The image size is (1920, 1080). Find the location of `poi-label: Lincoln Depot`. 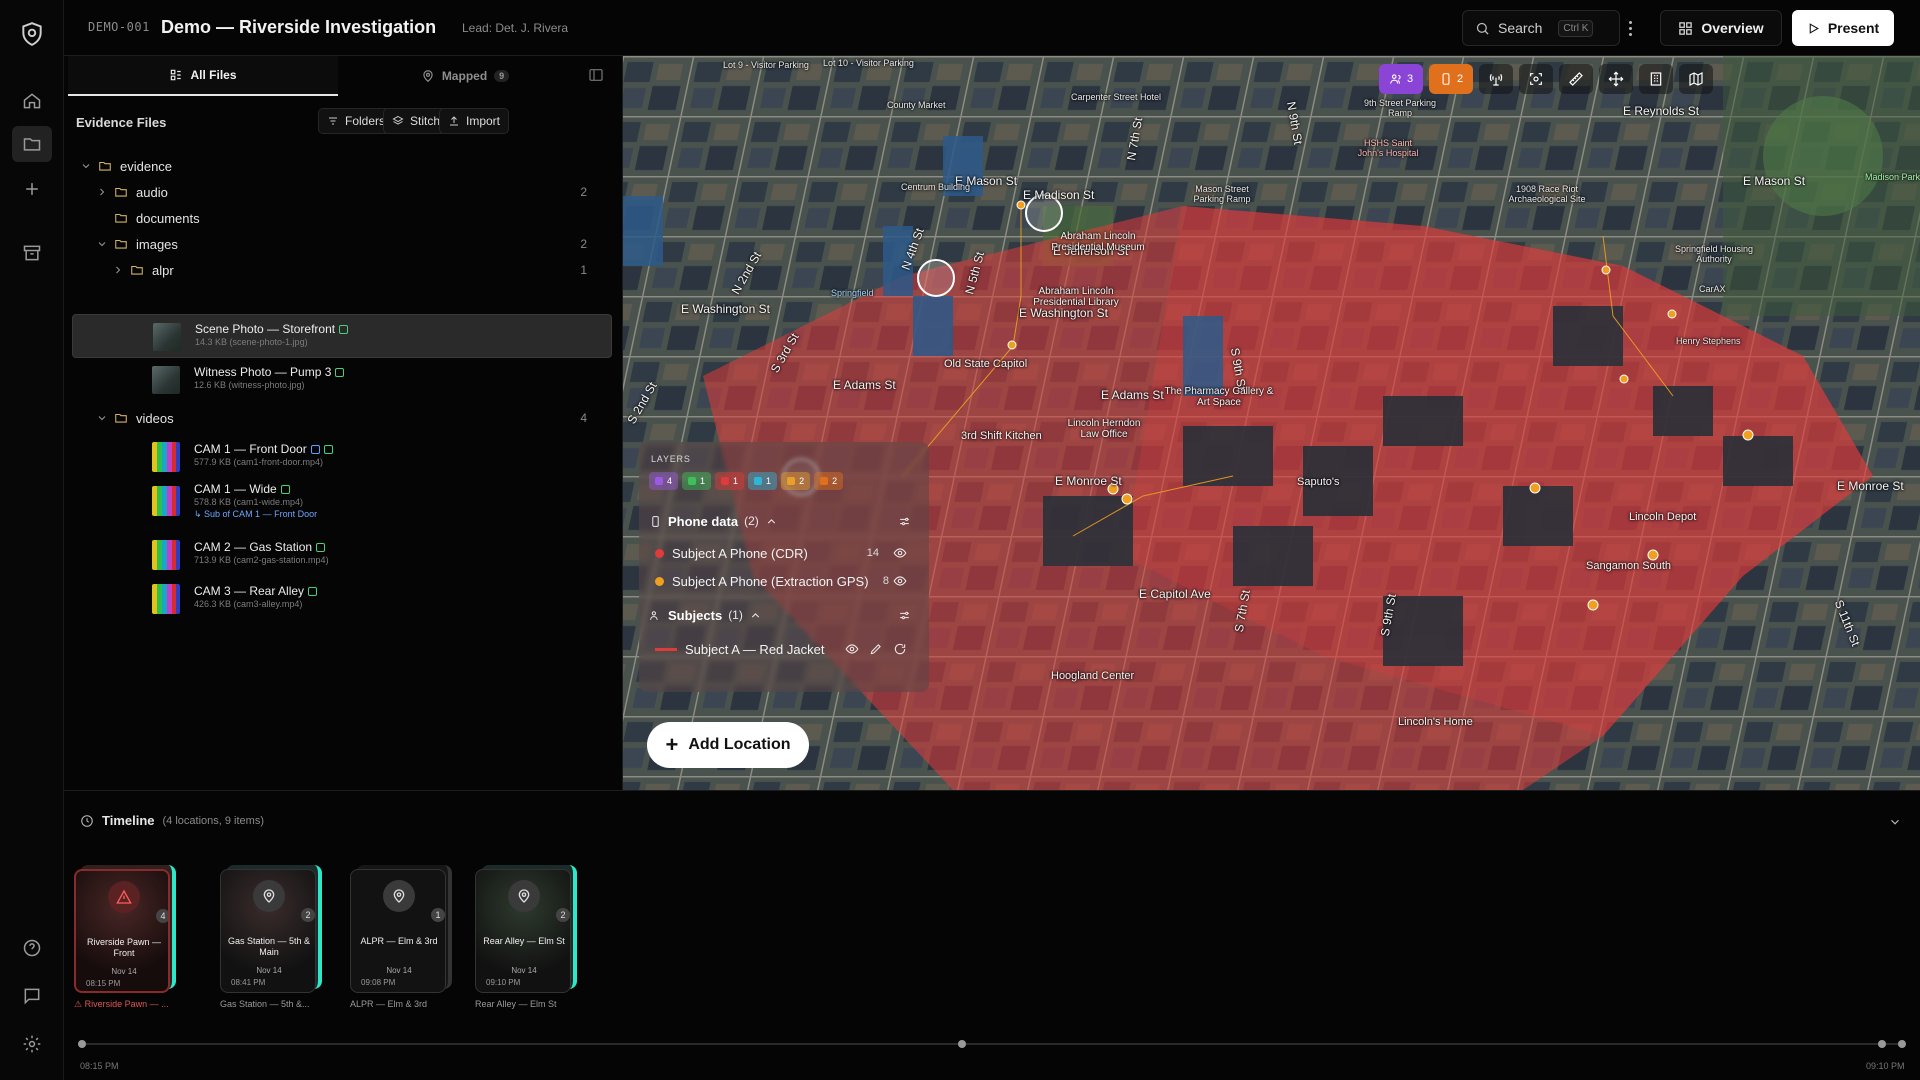

poi-label: Lincoln Depot is located at coordinates (1662, 517).